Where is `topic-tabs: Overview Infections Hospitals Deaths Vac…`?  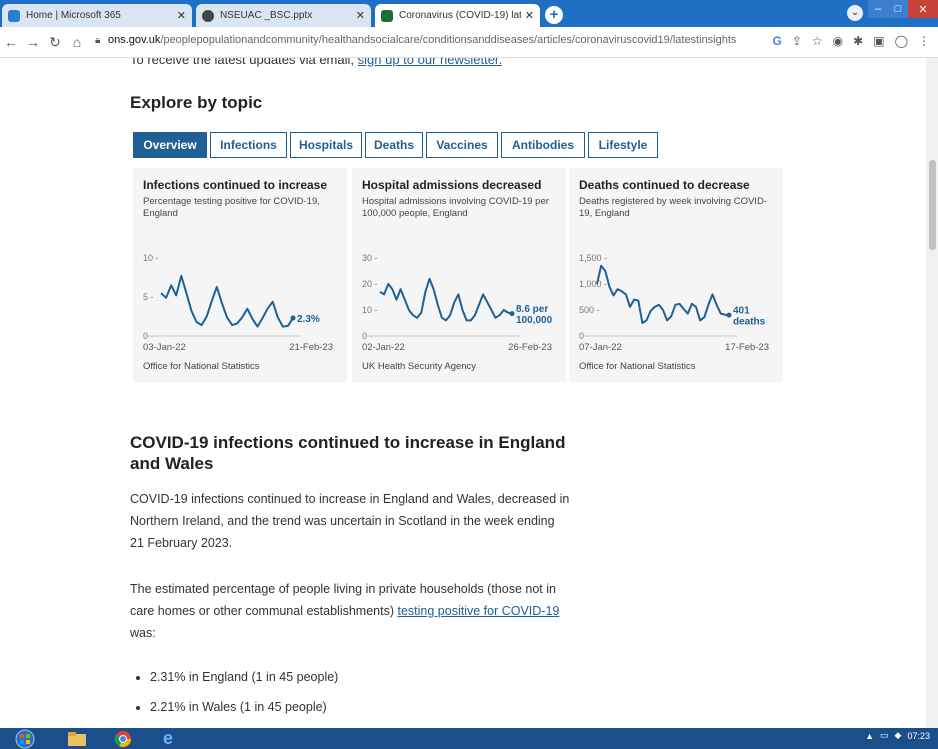
topic-tabs: Overview Infections Hospitals Deaths Vac… is located at coordinates (397, 145).